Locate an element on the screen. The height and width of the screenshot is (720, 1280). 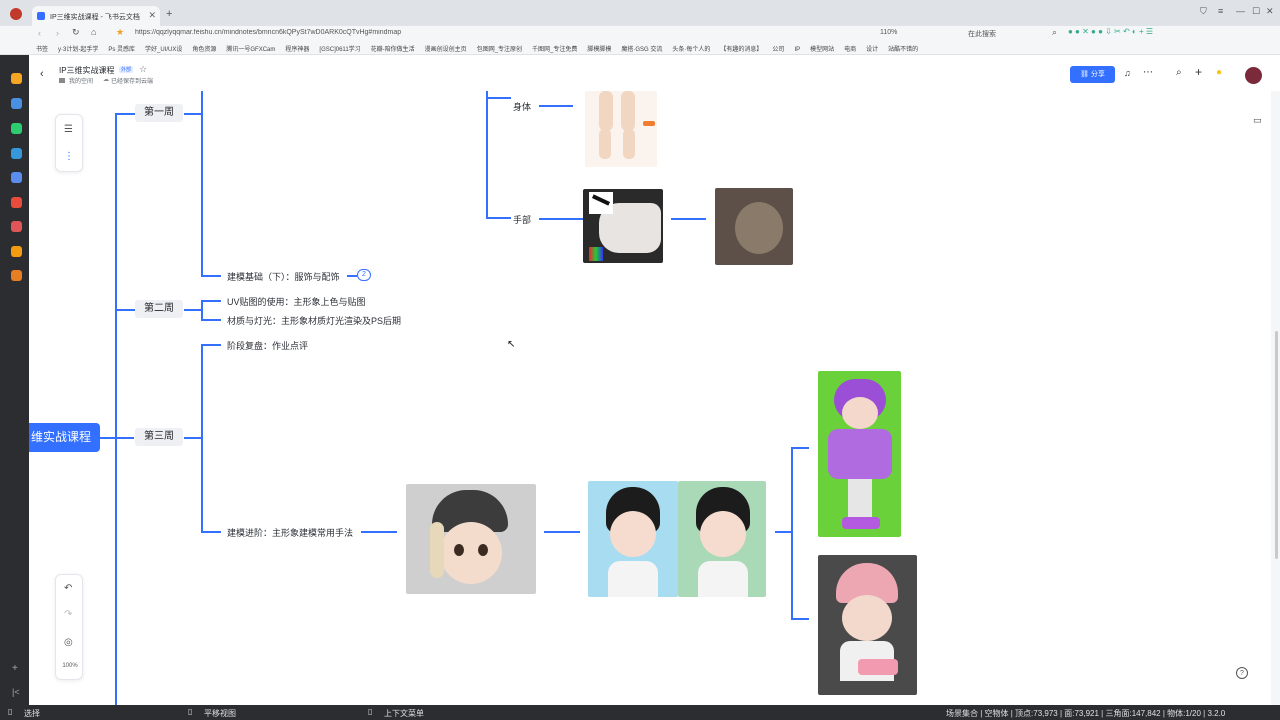
link-icon: ⛓ is located at coordinates (1084, 74).